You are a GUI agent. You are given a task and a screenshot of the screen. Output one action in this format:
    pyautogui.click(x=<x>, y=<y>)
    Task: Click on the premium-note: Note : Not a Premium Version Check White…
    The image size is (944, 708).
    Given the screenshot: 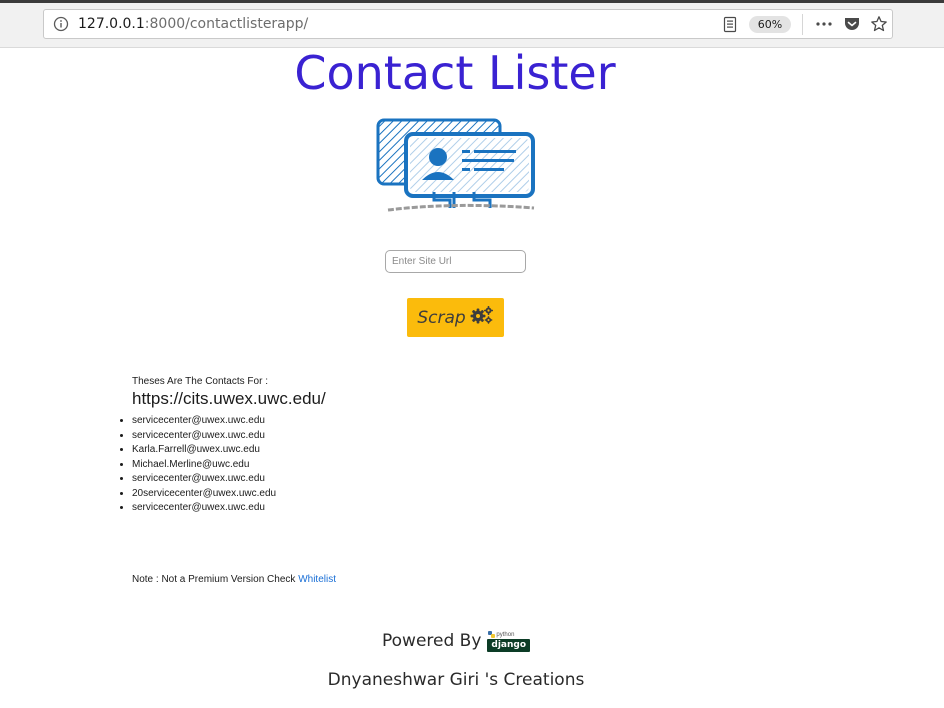 What is the action you would take?
    pyautogui.click(x=234, y=580)
    